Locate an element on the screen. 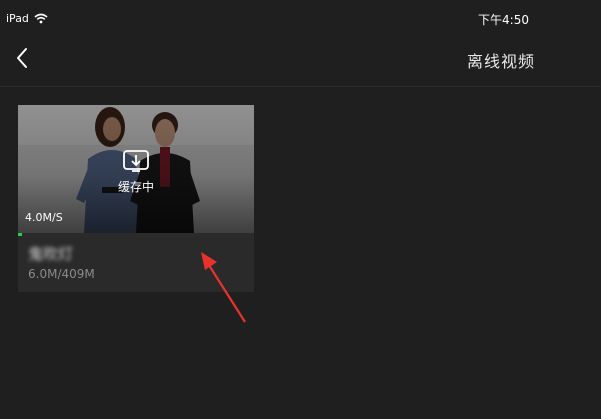 The image size is (601, 419). video-thumbnail: 缓存中 4.0M/S is located at coordinates (136, 169).